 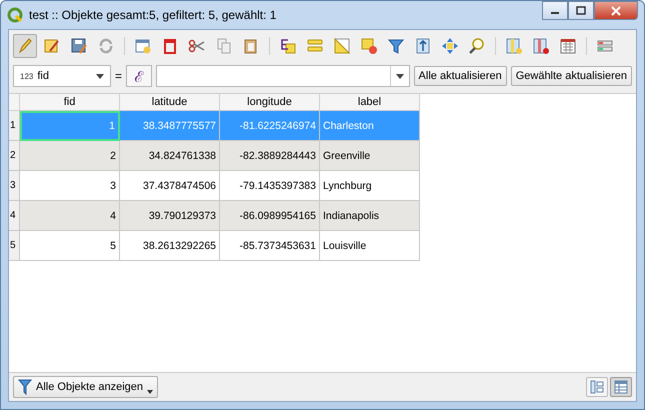 What do you see at coordinates (14, 216) in the screenshot?
I see `row-number: 4` at bounding box center [14, 216].